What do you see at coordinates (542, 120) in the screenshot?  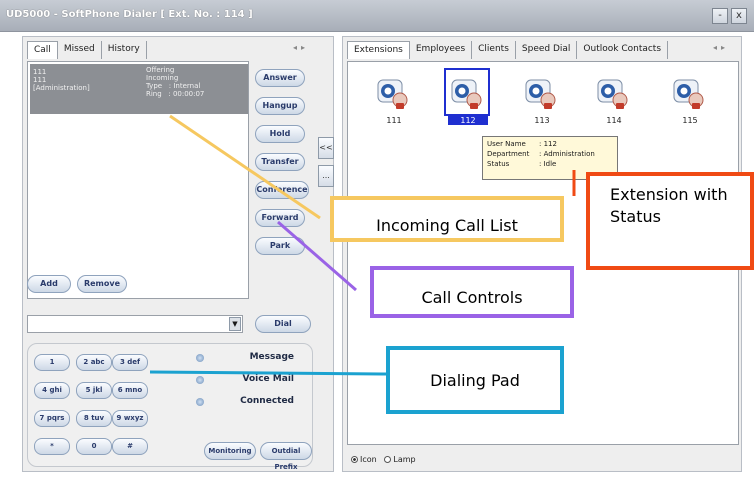 I see `extension-label: 113` at bounding box center [542, 120].